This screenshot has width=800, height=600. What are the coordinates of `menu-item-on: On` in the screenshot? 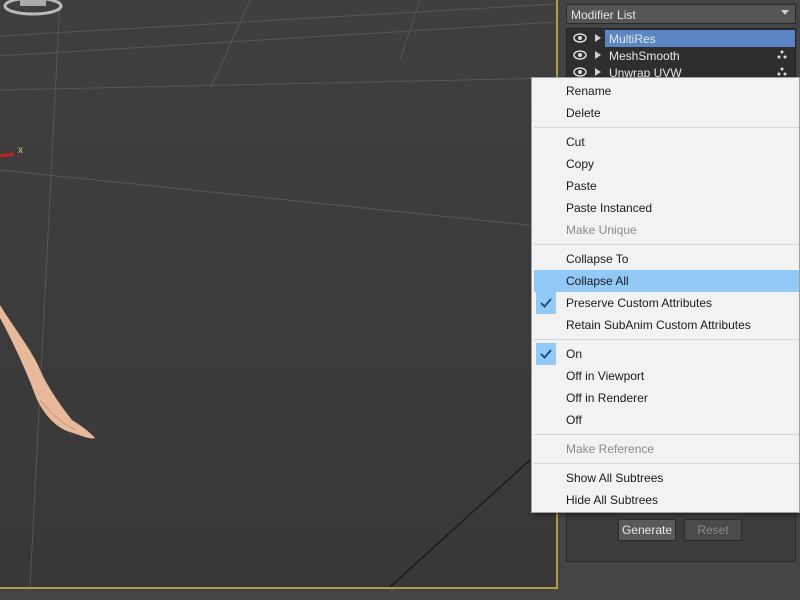 It's located at (666, 354).